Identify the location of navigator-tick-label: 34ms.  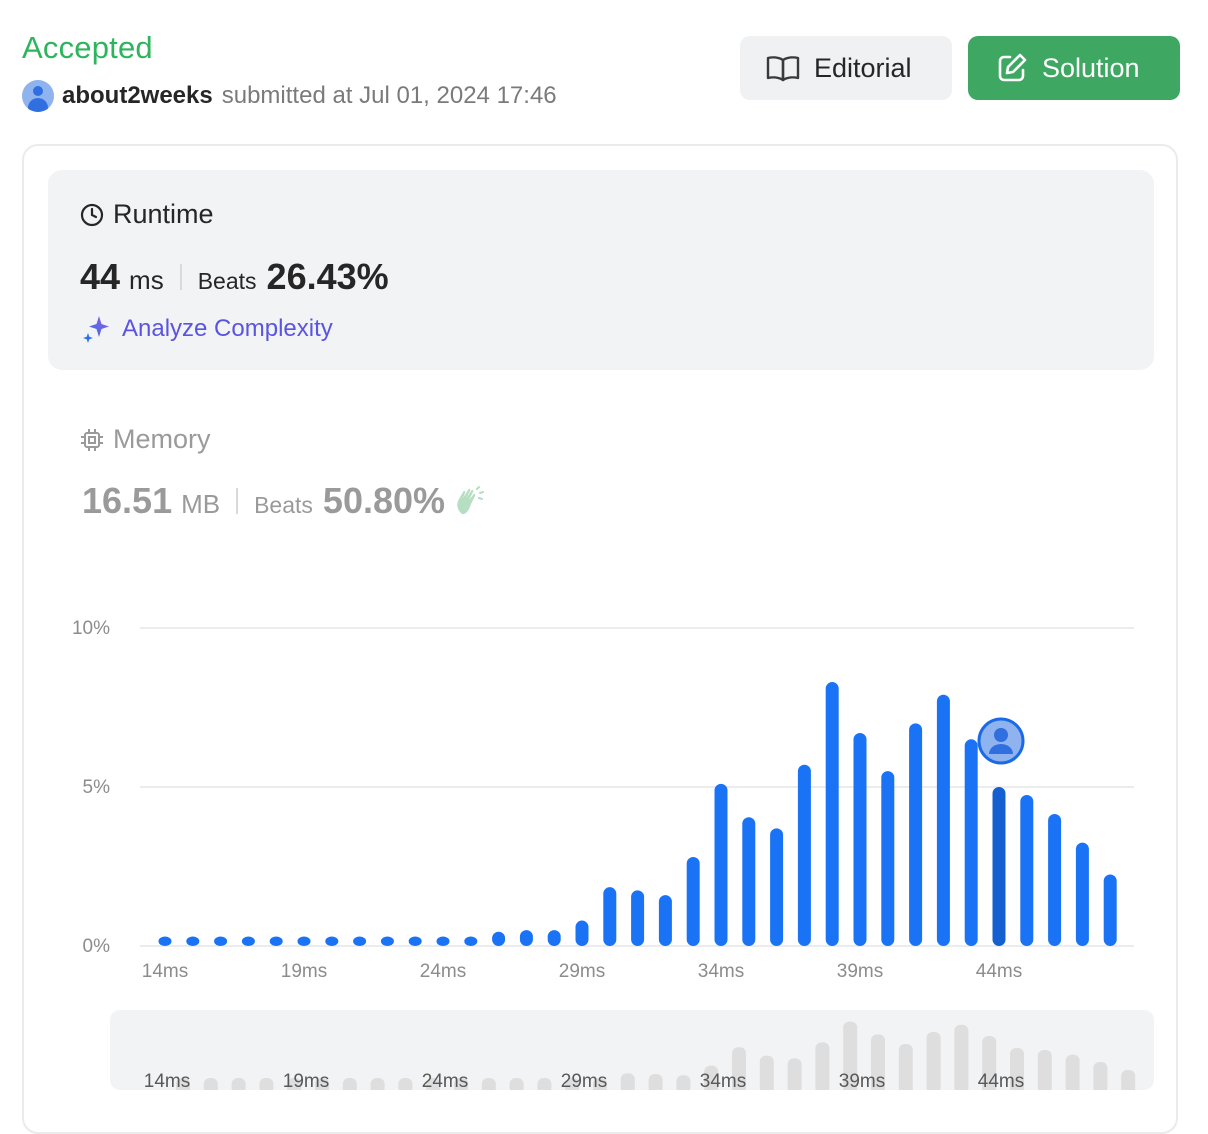
(723, 1080).